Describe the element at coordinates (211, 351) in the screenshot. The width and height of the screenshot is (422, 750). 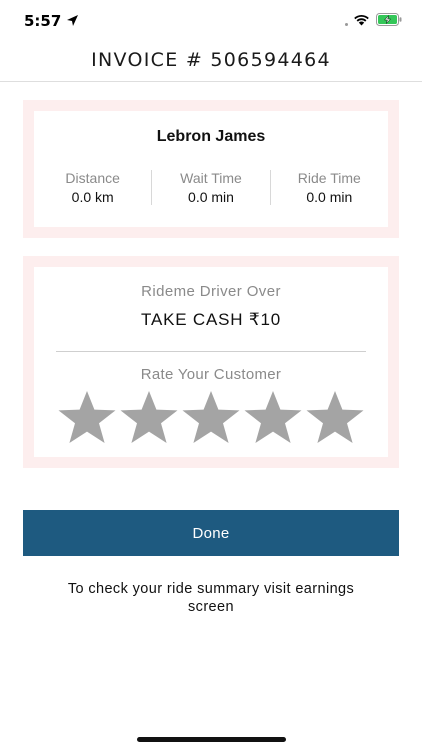
I see `divider` at that location.